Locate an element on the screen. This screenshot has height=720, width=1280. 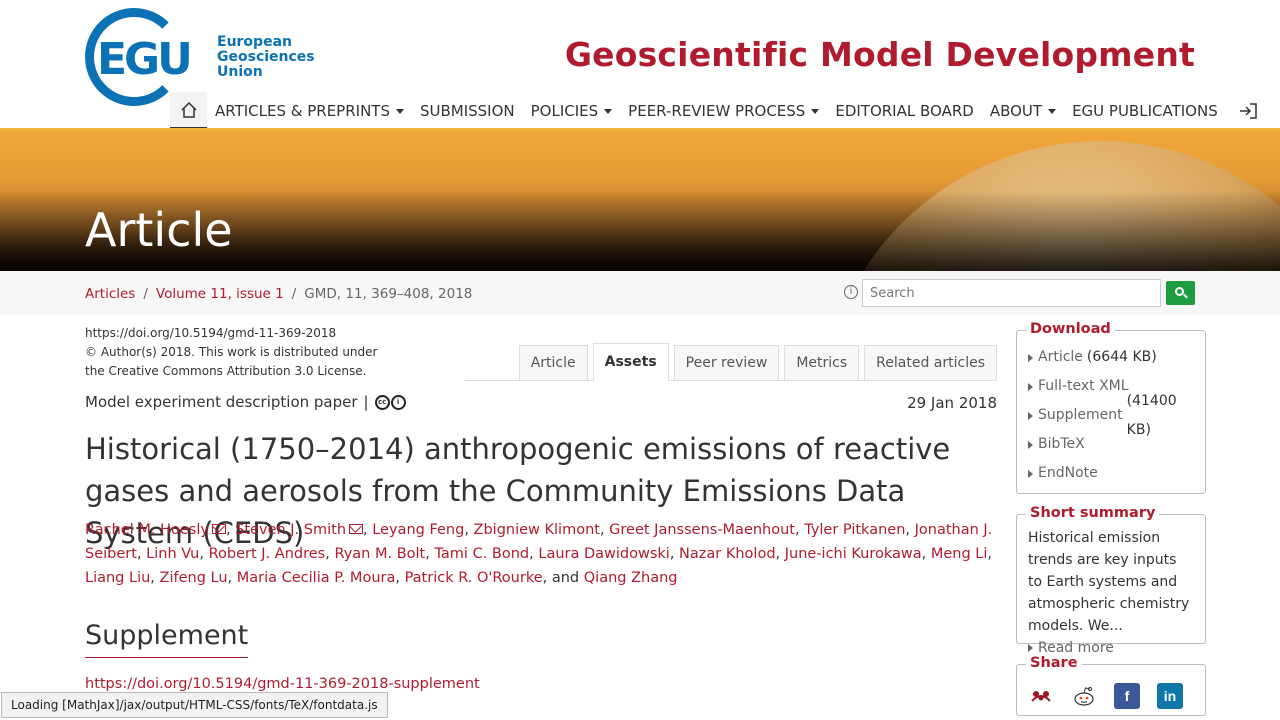
home-icon is located at coordinates (188, 111).